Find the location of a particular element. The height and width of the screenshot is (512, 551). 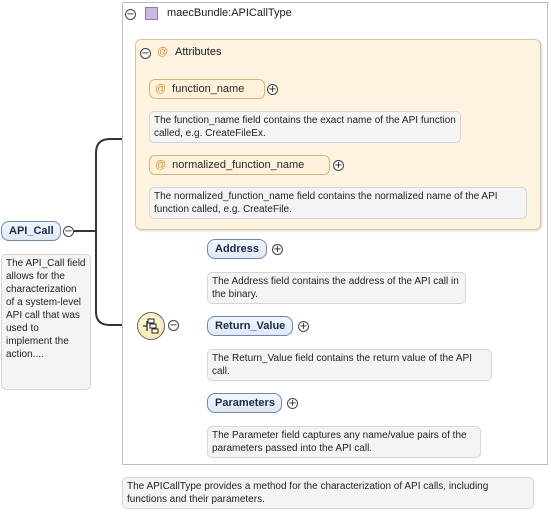

attribute-function-name-label: function_name is located at coordinates (208, 89).